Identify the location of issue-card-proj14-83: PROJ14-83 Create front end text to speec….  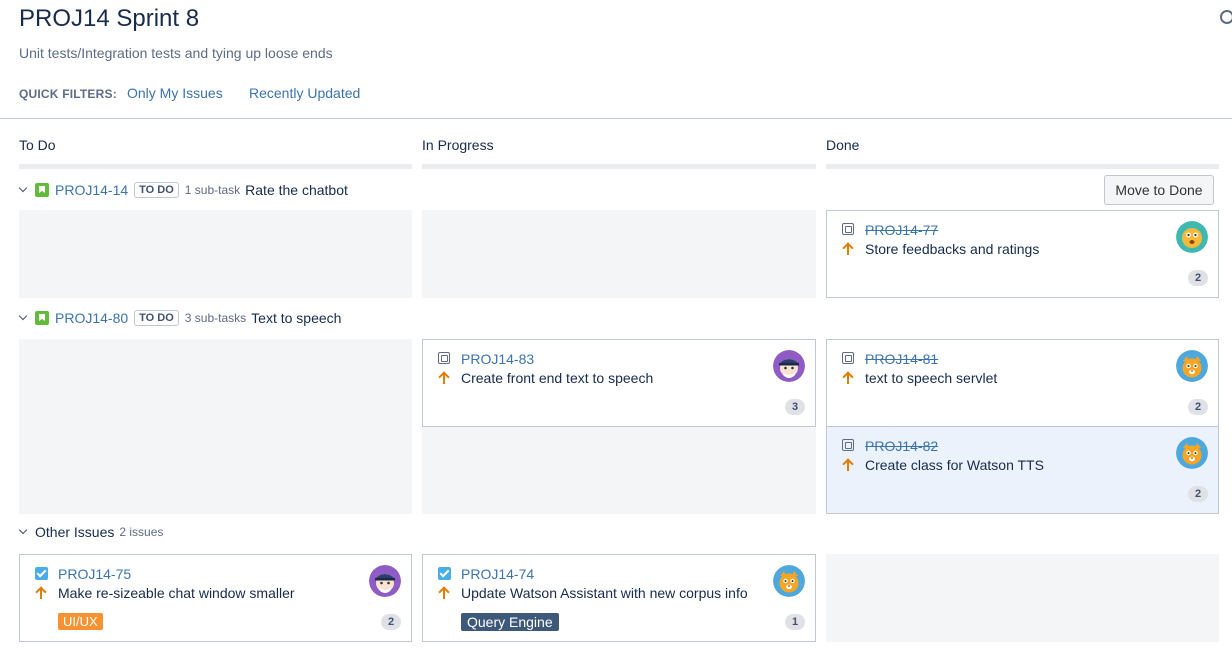
(619, 383).